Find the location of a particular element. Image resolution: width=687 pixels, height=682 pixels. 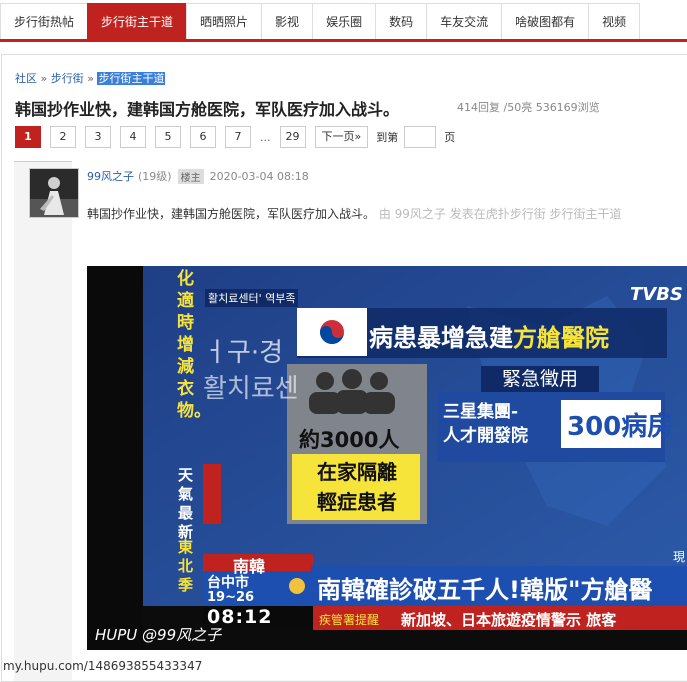

news-yellow-box-text: 在家隔離 輕症患者 is located at coordinates (357, 487).